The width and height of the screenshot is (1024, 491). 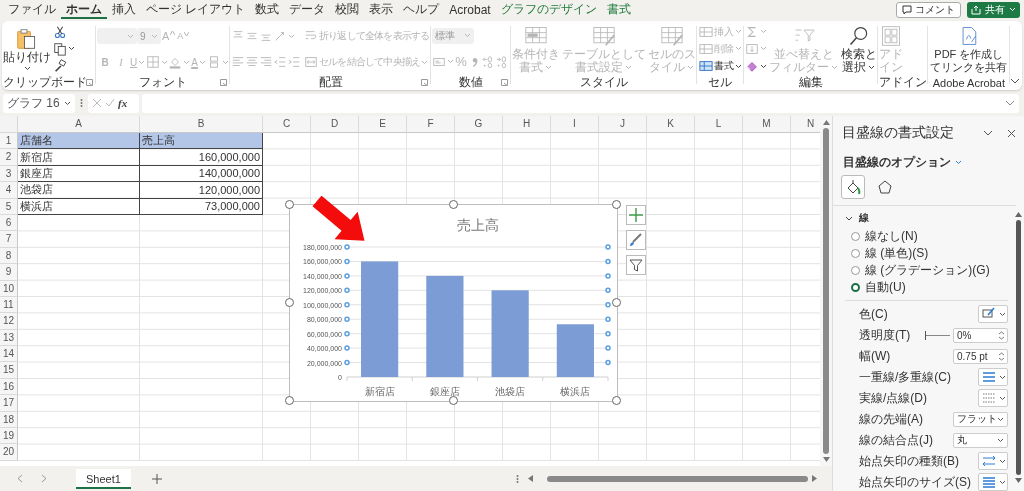 I want to click on menu-tab: 挿入, so click(x=124, y=9).